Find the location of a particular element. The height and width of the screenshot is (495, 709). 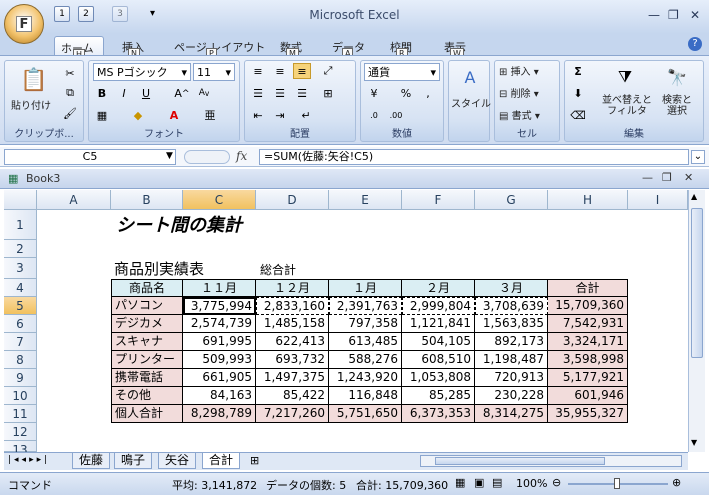

align-top-icon: ≡ is located at coordinates (258, 71).